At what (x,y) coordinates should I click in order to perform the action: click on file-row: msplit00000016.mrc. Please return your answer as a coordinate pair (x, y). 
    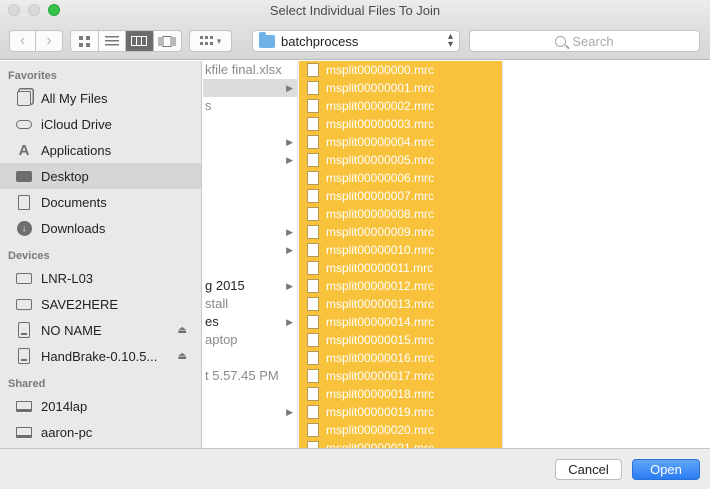
    Looking at the image, I should click on (400, 358).